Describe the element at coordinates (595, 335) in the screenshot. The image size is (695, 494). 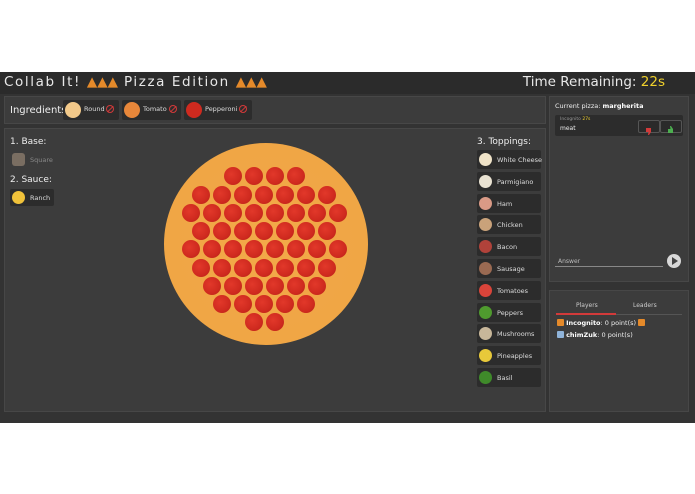
I see `player-row: chimZuk: 0 point(s)` at that location.